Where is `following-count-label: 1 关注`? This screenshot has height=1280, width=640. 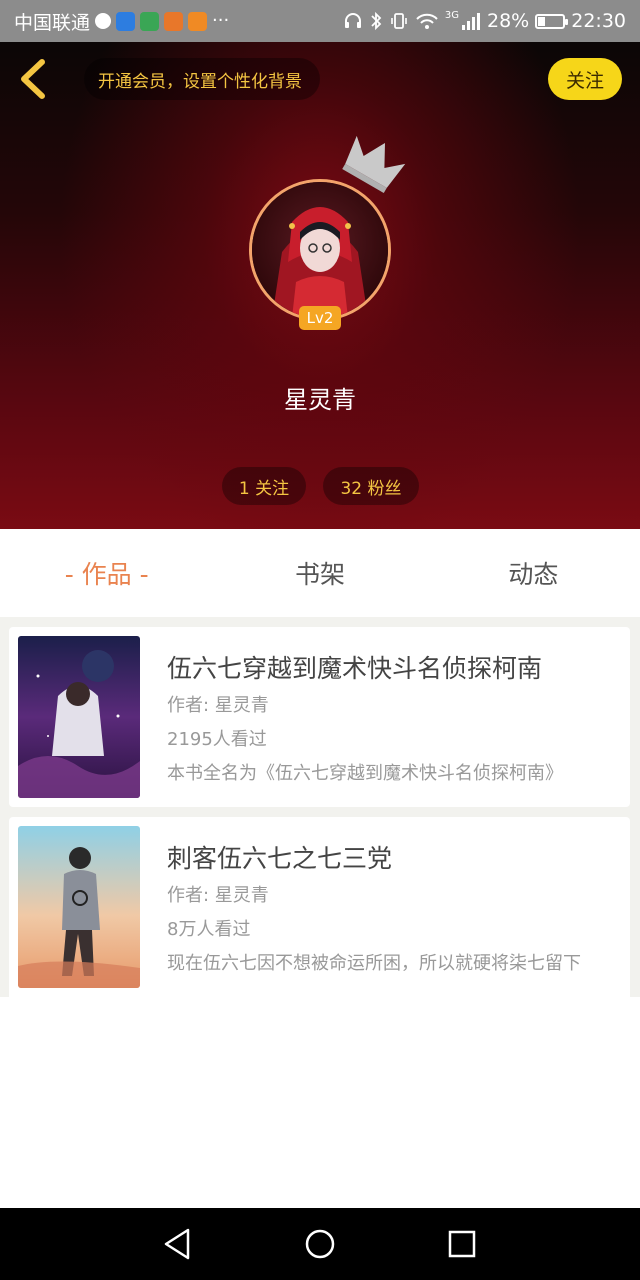
following-count-label: 1 关注 is located at coordinates (264, 488).